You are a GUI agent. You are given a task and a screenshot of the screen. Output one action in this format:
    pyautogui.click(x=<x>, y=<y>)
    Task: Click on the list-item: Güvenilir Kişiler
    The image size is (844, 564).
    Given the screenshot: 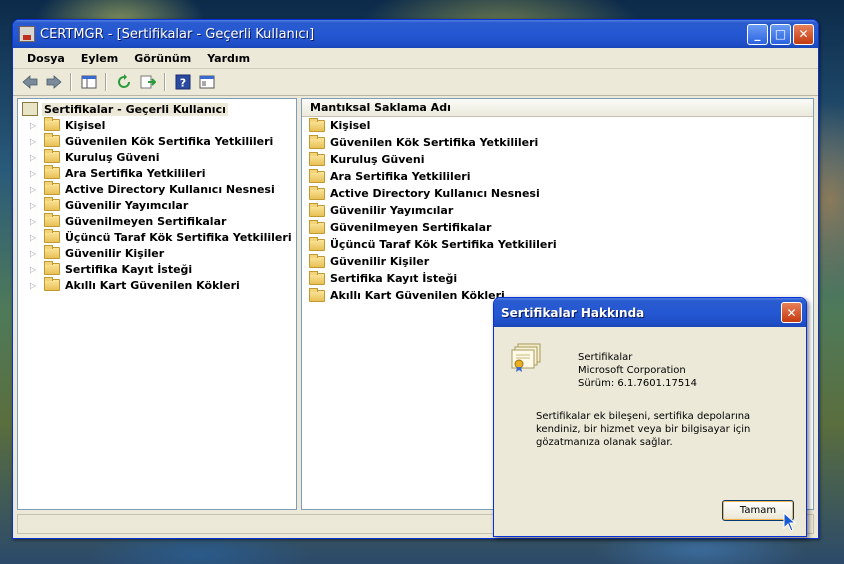 What is the action you would take?
    pyautogui.click(x=557, y=261)
    